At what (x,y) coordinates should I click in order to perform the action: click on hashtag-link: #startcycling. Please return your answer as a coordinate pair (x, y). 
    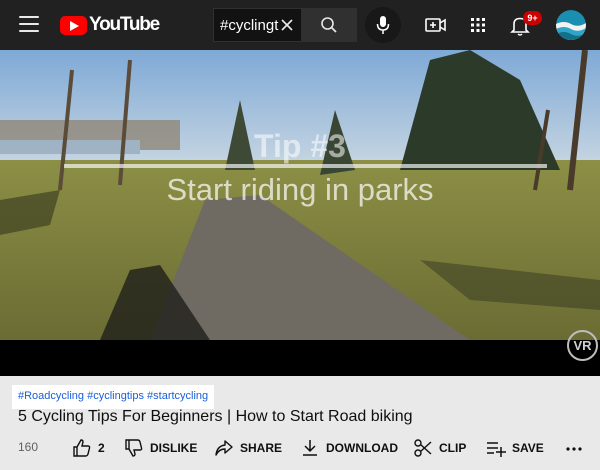
    Looking at the image, I should click on (177, 396).